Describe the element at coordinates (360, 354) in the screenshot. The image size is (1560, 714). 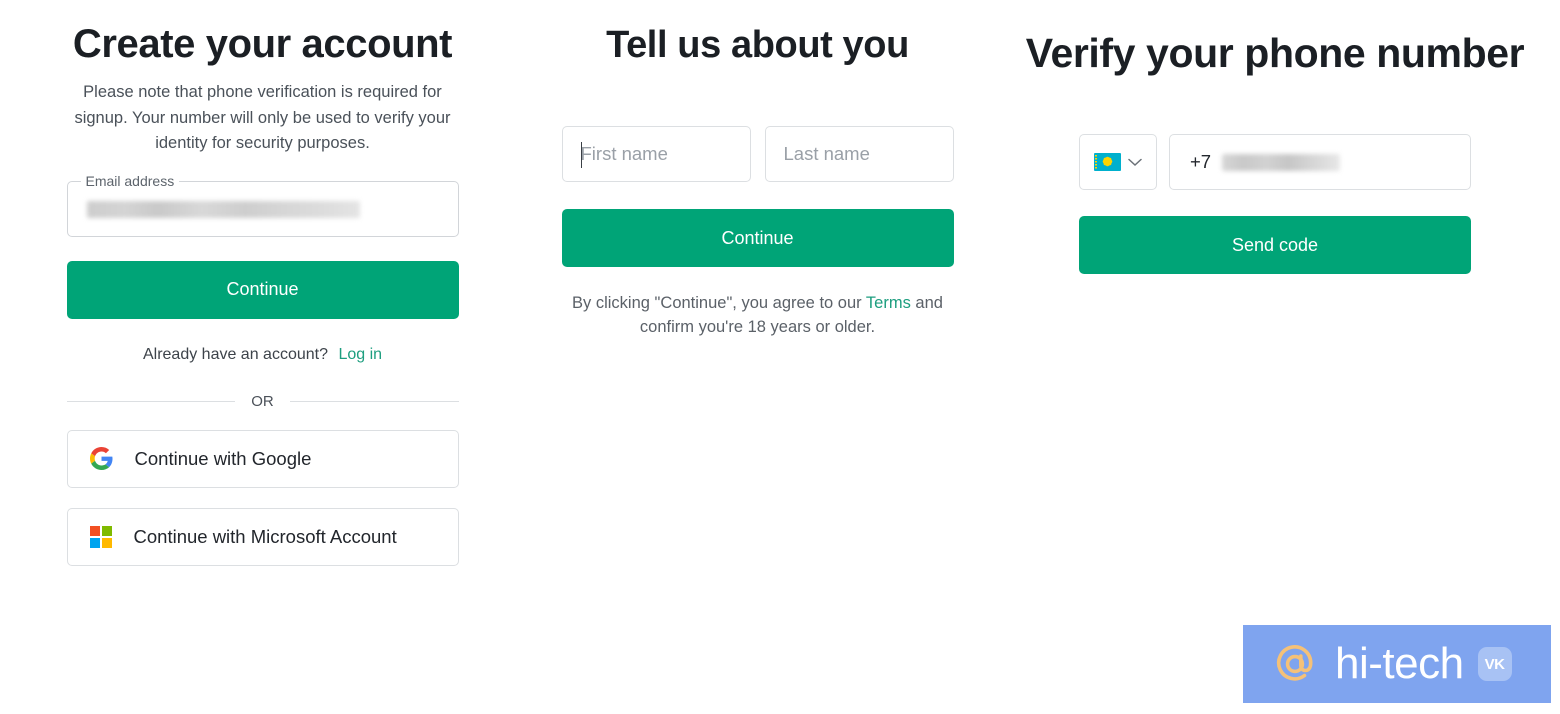
I see `log-in-link: Log in` at that location.